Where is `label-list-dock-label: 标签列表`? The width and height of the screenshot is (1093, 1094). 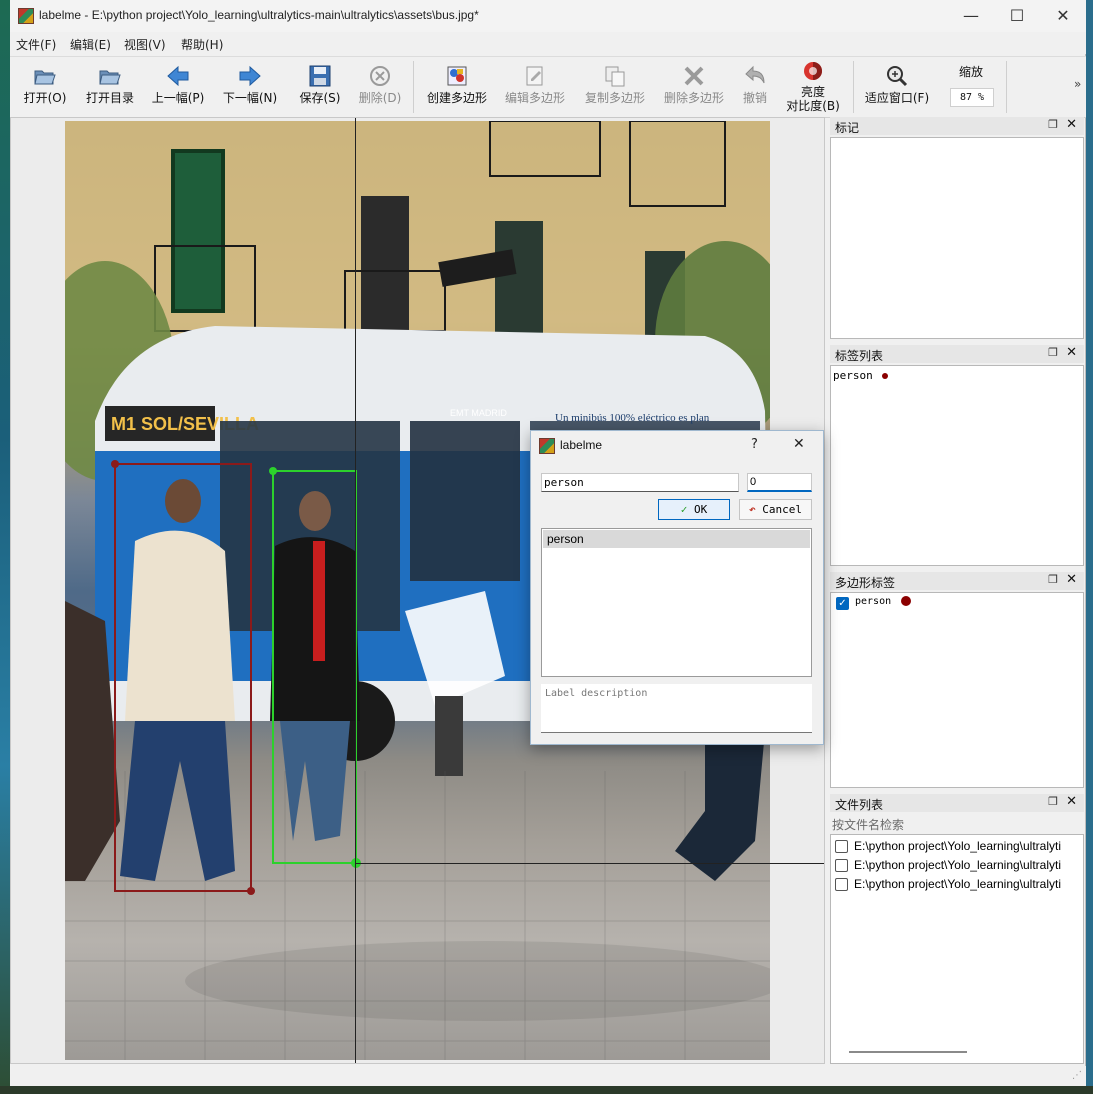
label-list-dock-label: 标签列表 is located at coordinates (859, 356).